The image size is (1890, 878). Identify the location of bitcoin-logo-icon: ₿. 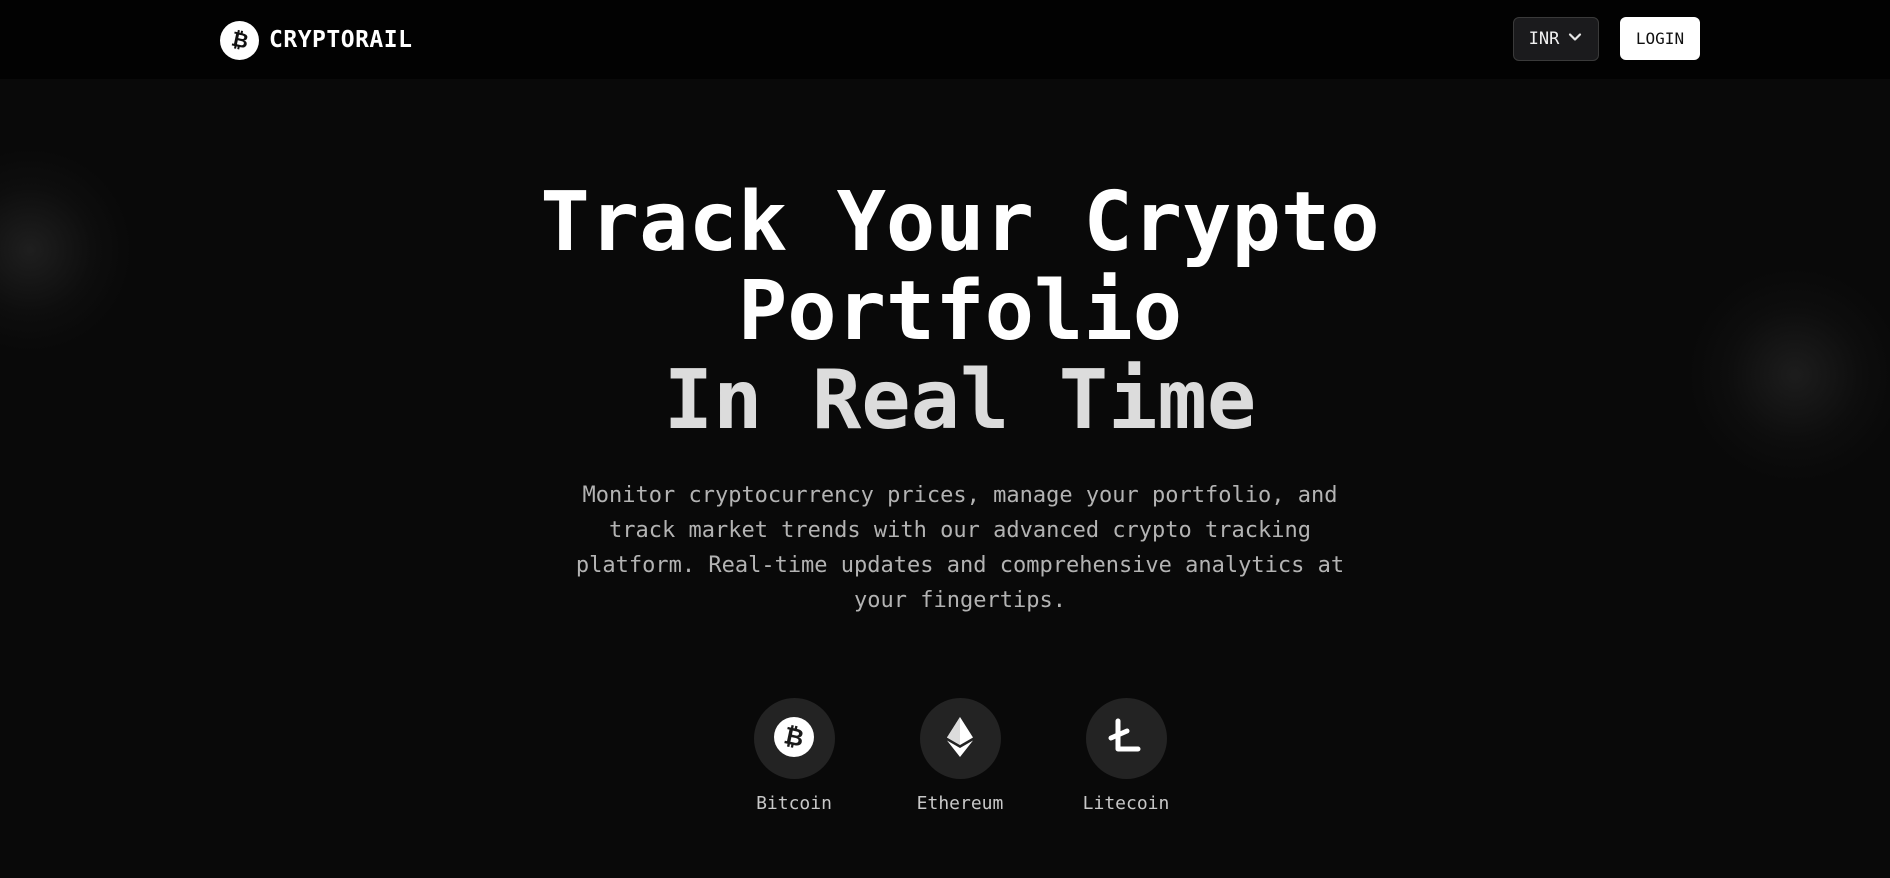
(239, 40).